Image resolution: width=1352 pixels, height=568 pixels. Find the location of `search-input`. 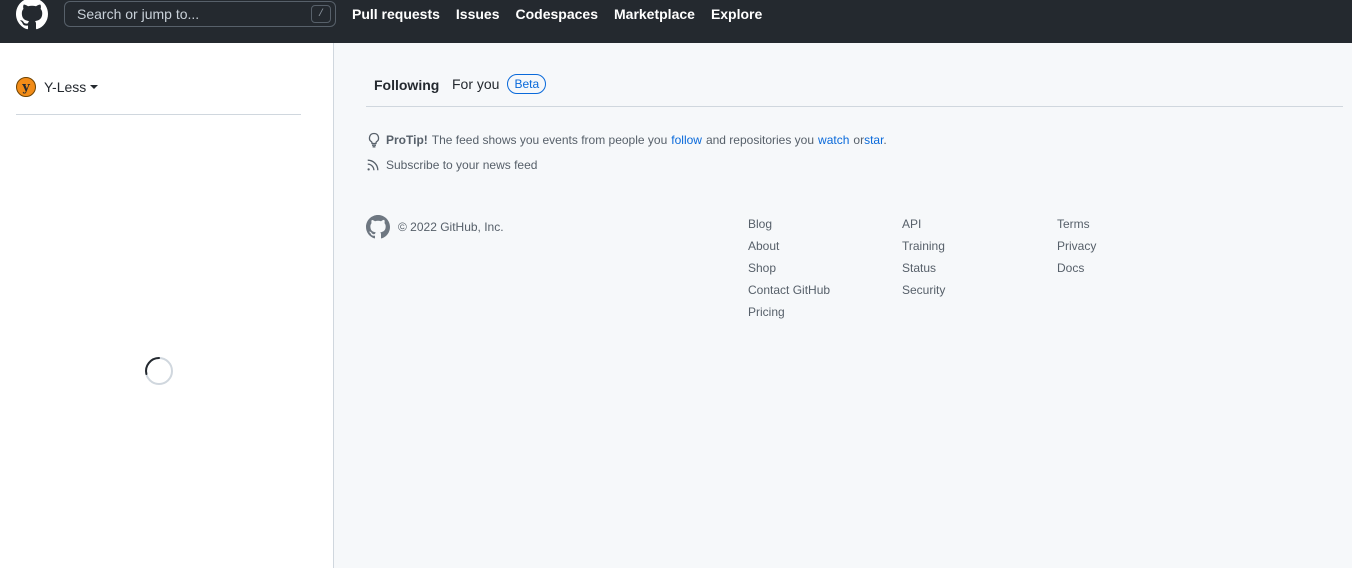

search-input is located at coordinates (187, 14).